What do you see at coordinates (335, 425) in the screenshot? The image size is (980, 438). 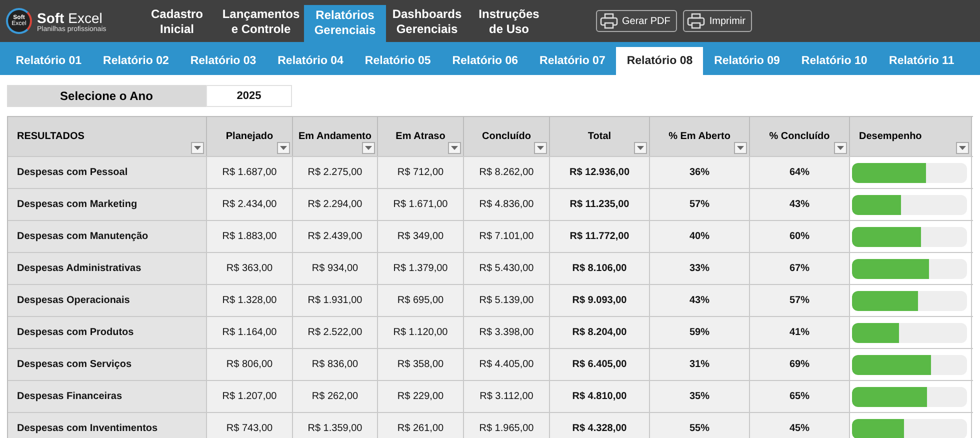 I see `table-cell: R$ 1.359,00` at bounding box center [335, 425].